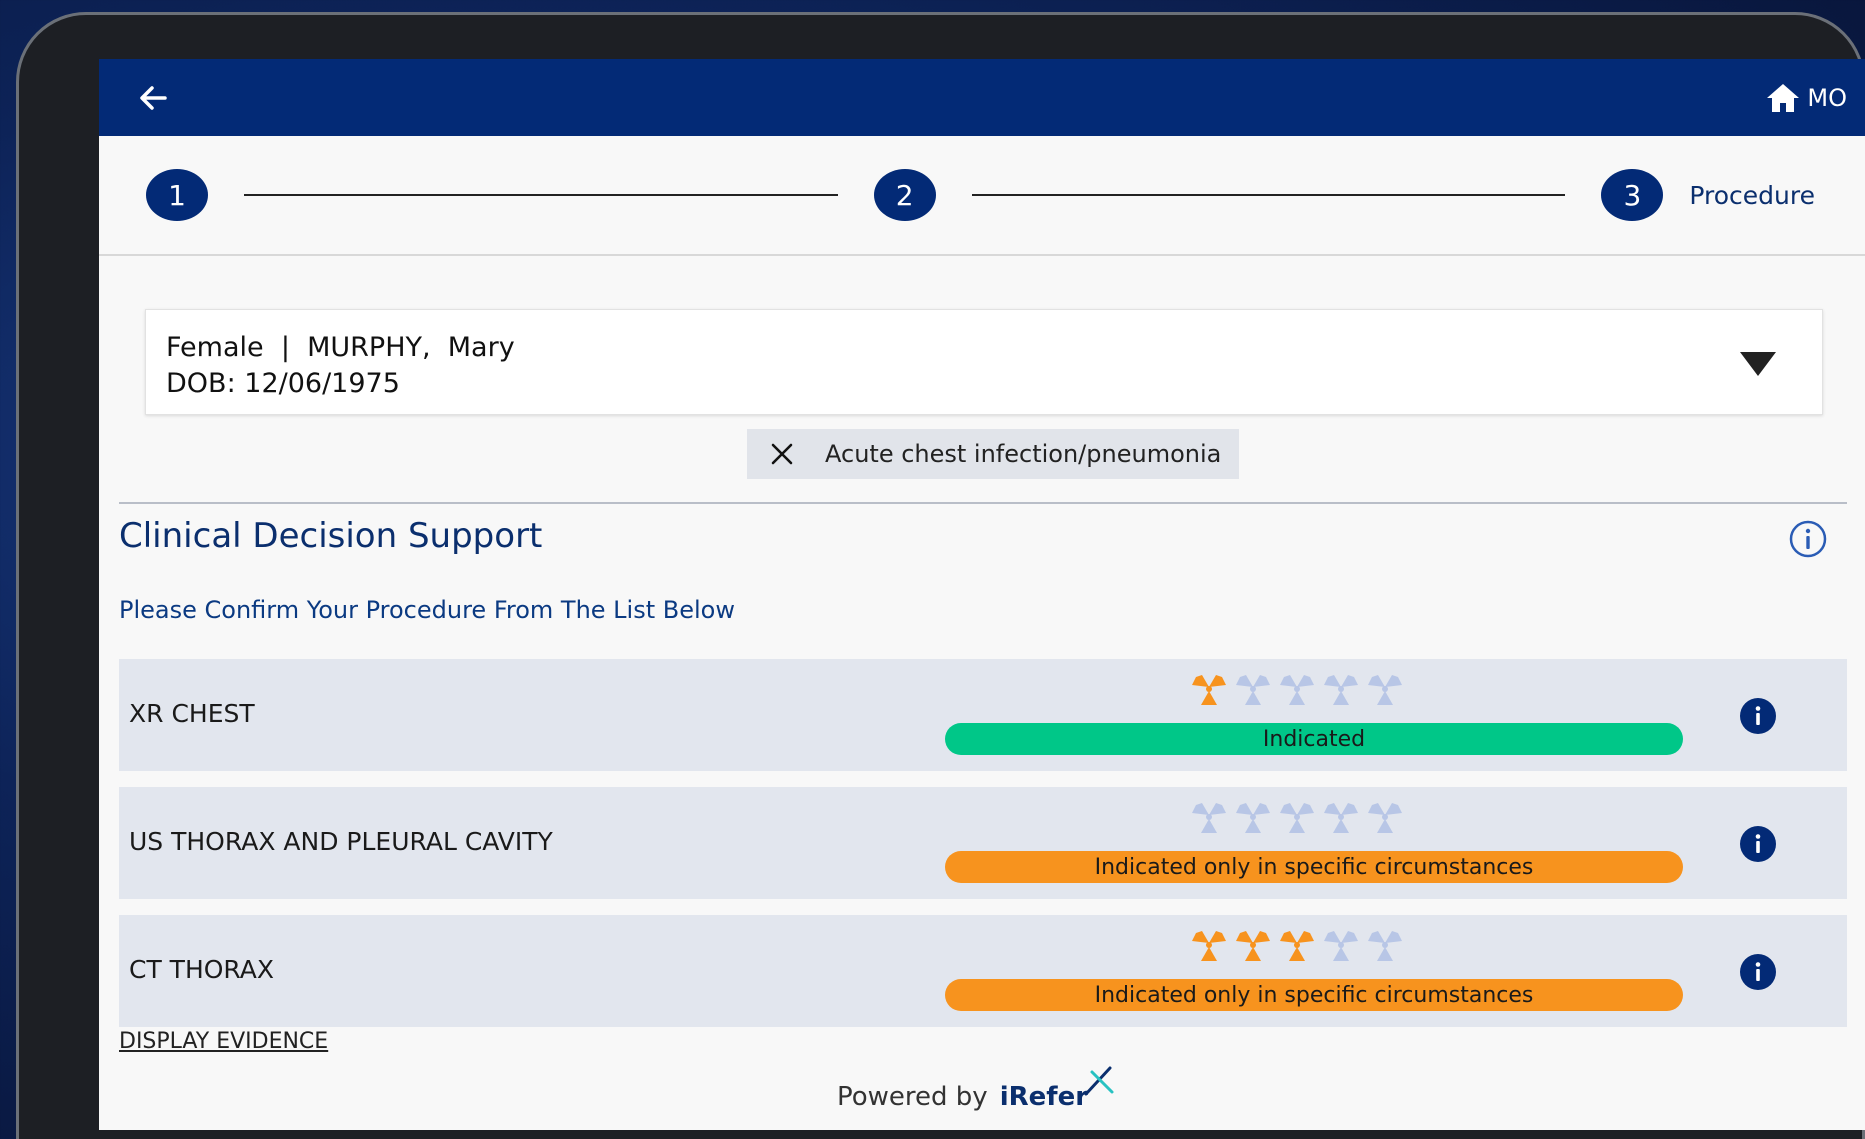 This screenshot has height=1139, width=1865. I want to click on step-1: 1, so click(177, 195).